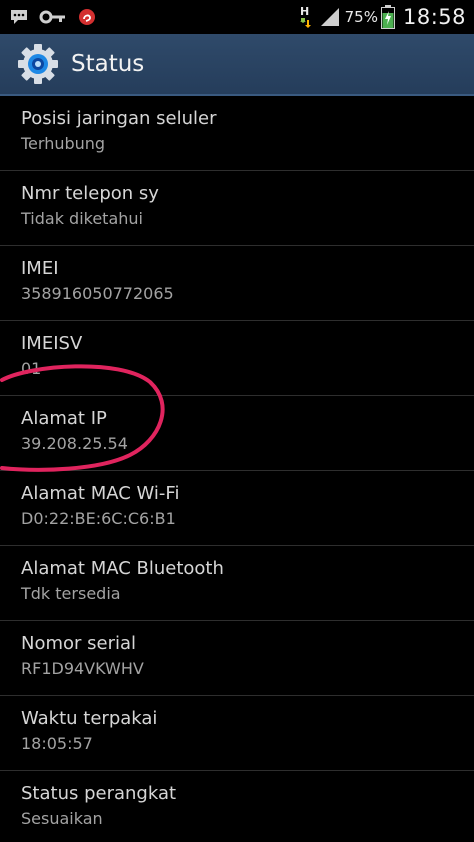 The height and width of the screenshot is (842, 474). What do you see at coordinates (237, 17) in the screenshot?
I see `status-bar: H 75% 18:58` at bounding box center [237, 17].